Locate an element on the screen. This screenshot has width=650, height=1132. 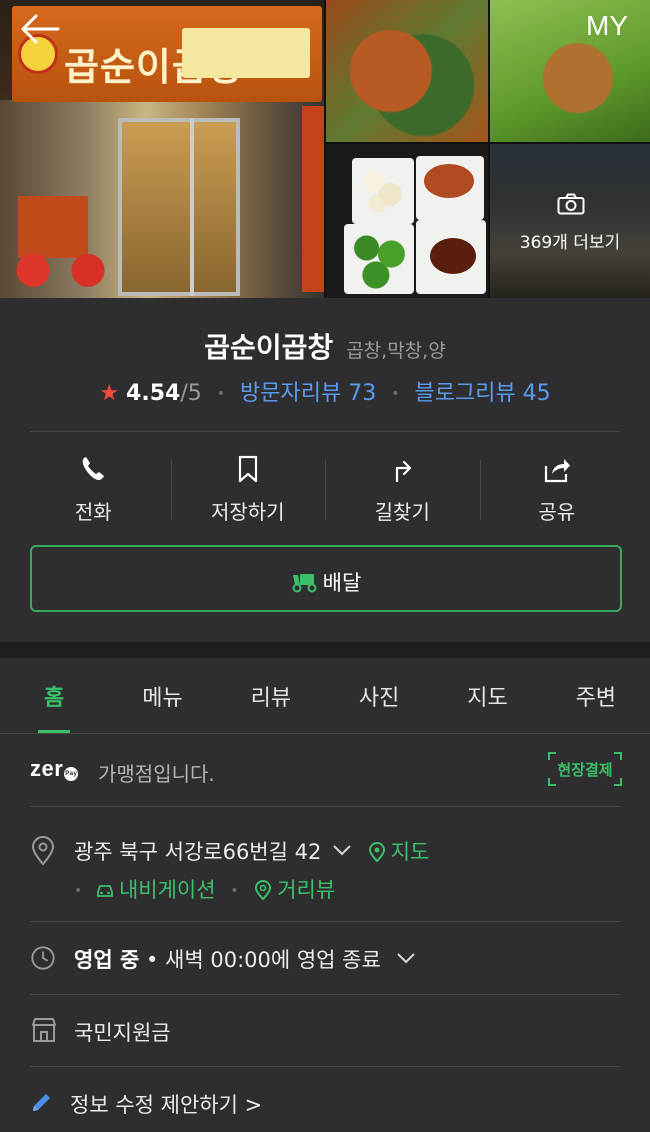
zero-pay-text: 가맹점입니다. is located at coordinates (156, 774).